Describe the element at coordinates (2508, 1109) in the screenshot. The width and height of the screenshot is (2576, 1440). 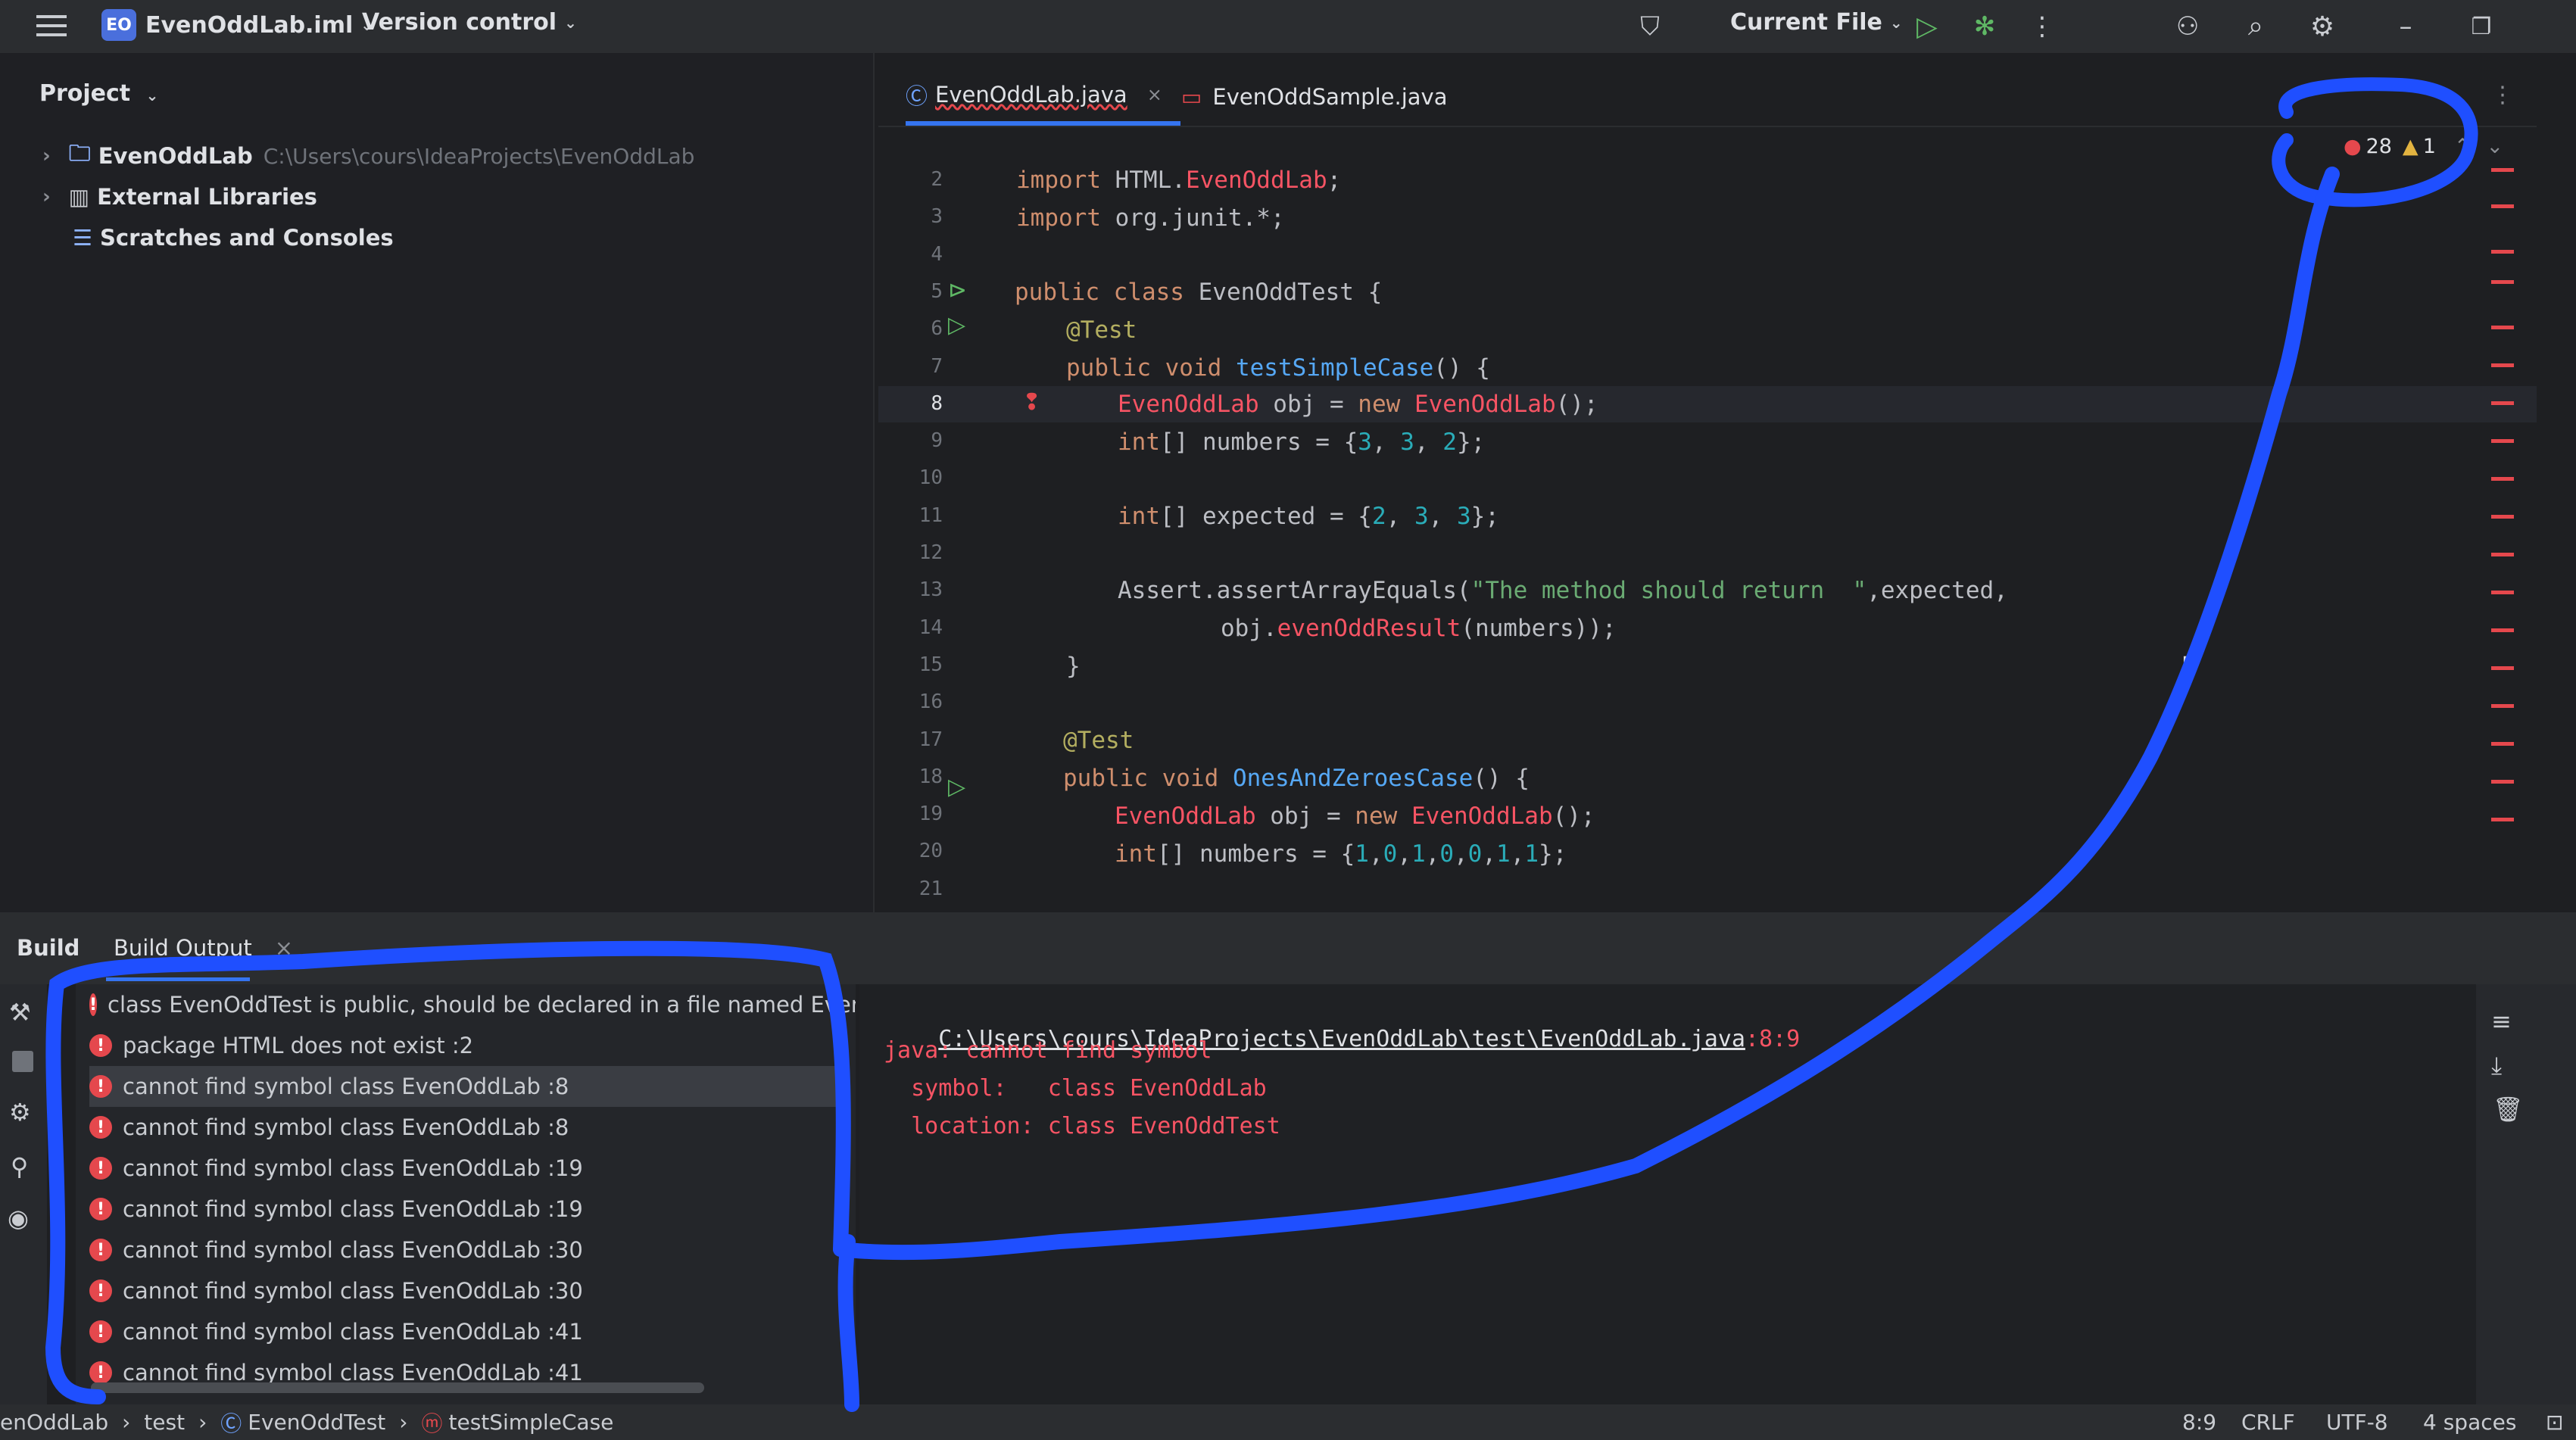
I see `trash-icon: 🗑` at that location.